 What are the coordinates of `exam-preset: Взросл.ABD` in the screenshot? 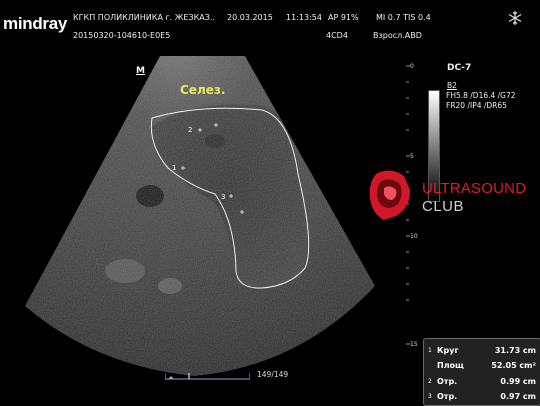 It's located at (397, 35).